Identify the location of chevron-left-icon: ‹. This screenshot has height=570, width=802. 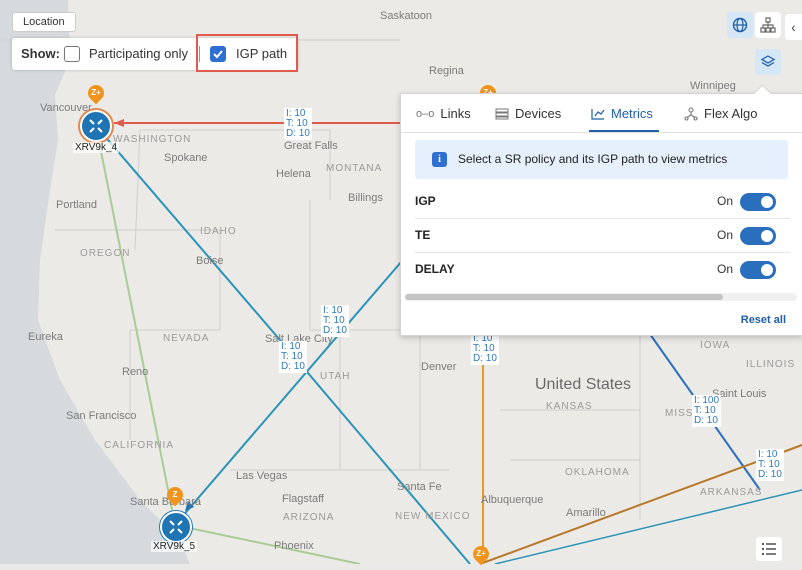
(793, 27).